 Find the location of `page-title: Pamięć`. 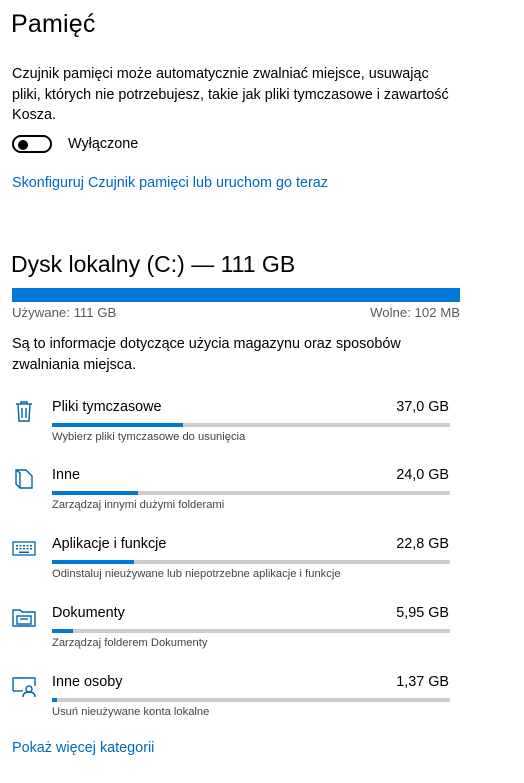

page-title: Pamięć is located at coordinates (53, 24).